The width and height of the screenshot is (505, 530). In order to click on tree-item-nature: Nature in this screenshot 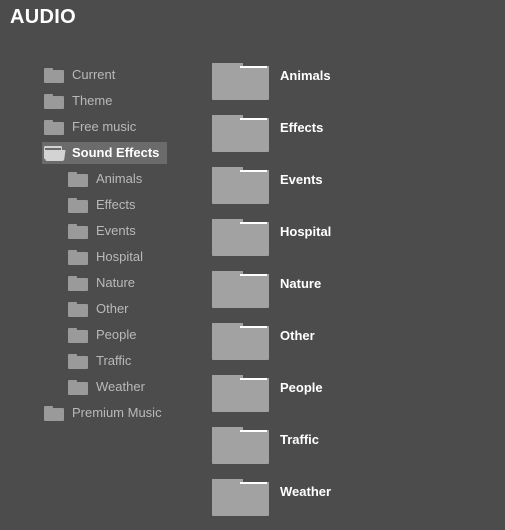, I will do `click(100, 283)`.